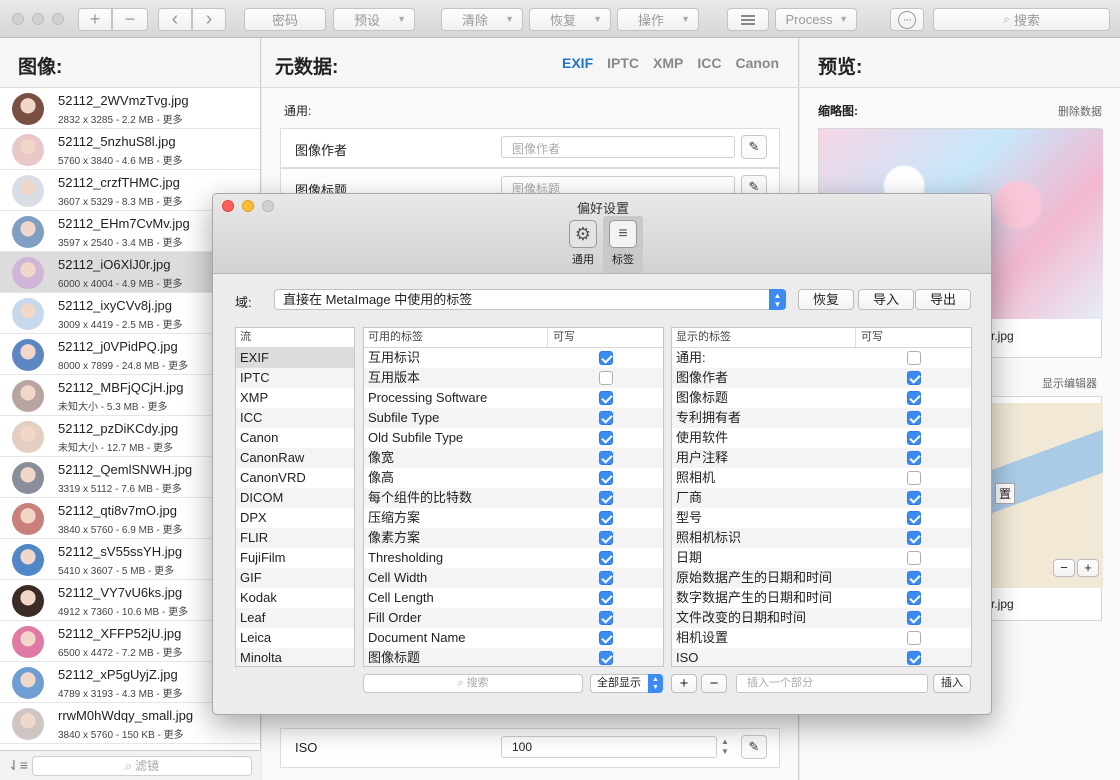  I want to click on search-field: ⌕ 搜索, so click(1021, 19).